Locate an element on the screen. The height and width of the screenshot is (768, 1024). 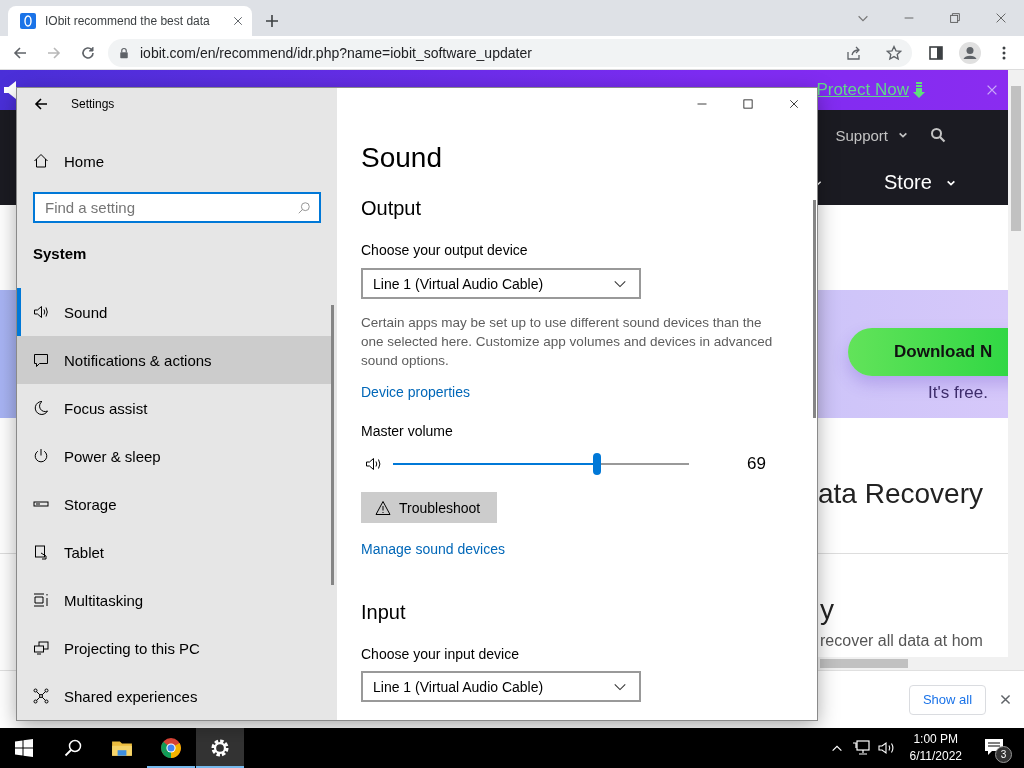
sidebar-item: Sound is located at coordinates (175, 312).